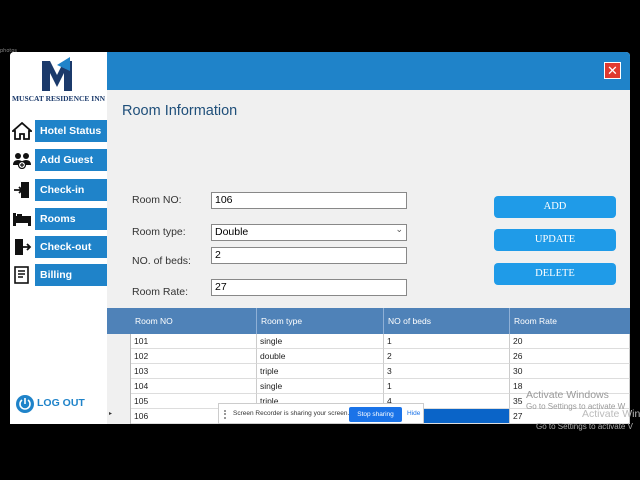 This screenshot has width=640, height=480. Describe the element at coordinates (368, 71) in the screenshot. I see `header-band` at that location.